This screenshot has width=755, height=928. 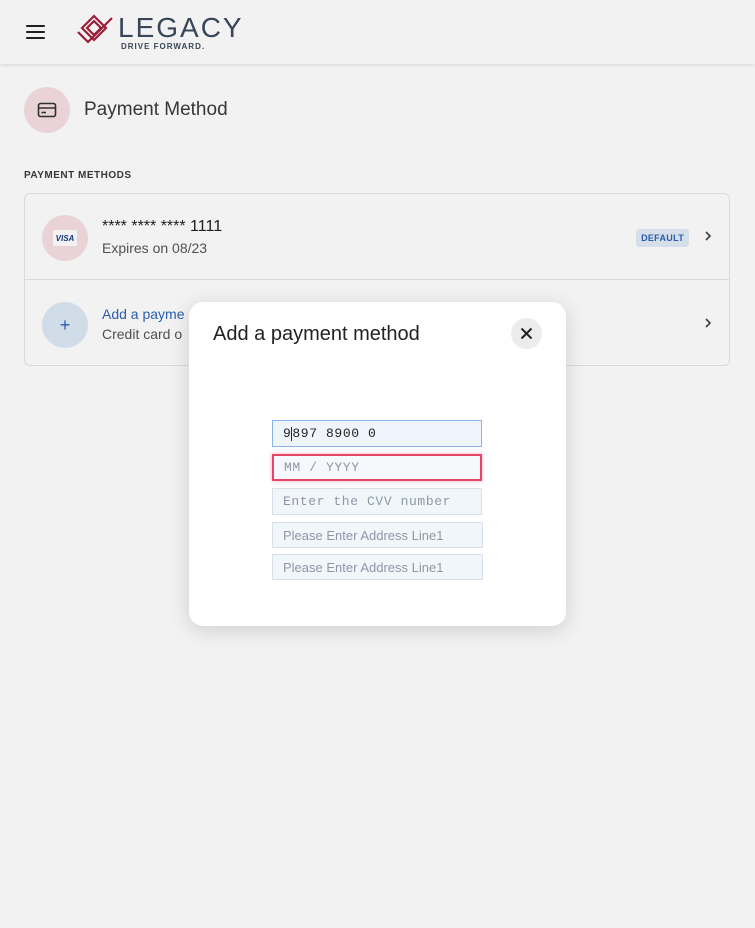 I want to click on expiry-placeholder: MM / YYYY, so click(x=322, y=467).